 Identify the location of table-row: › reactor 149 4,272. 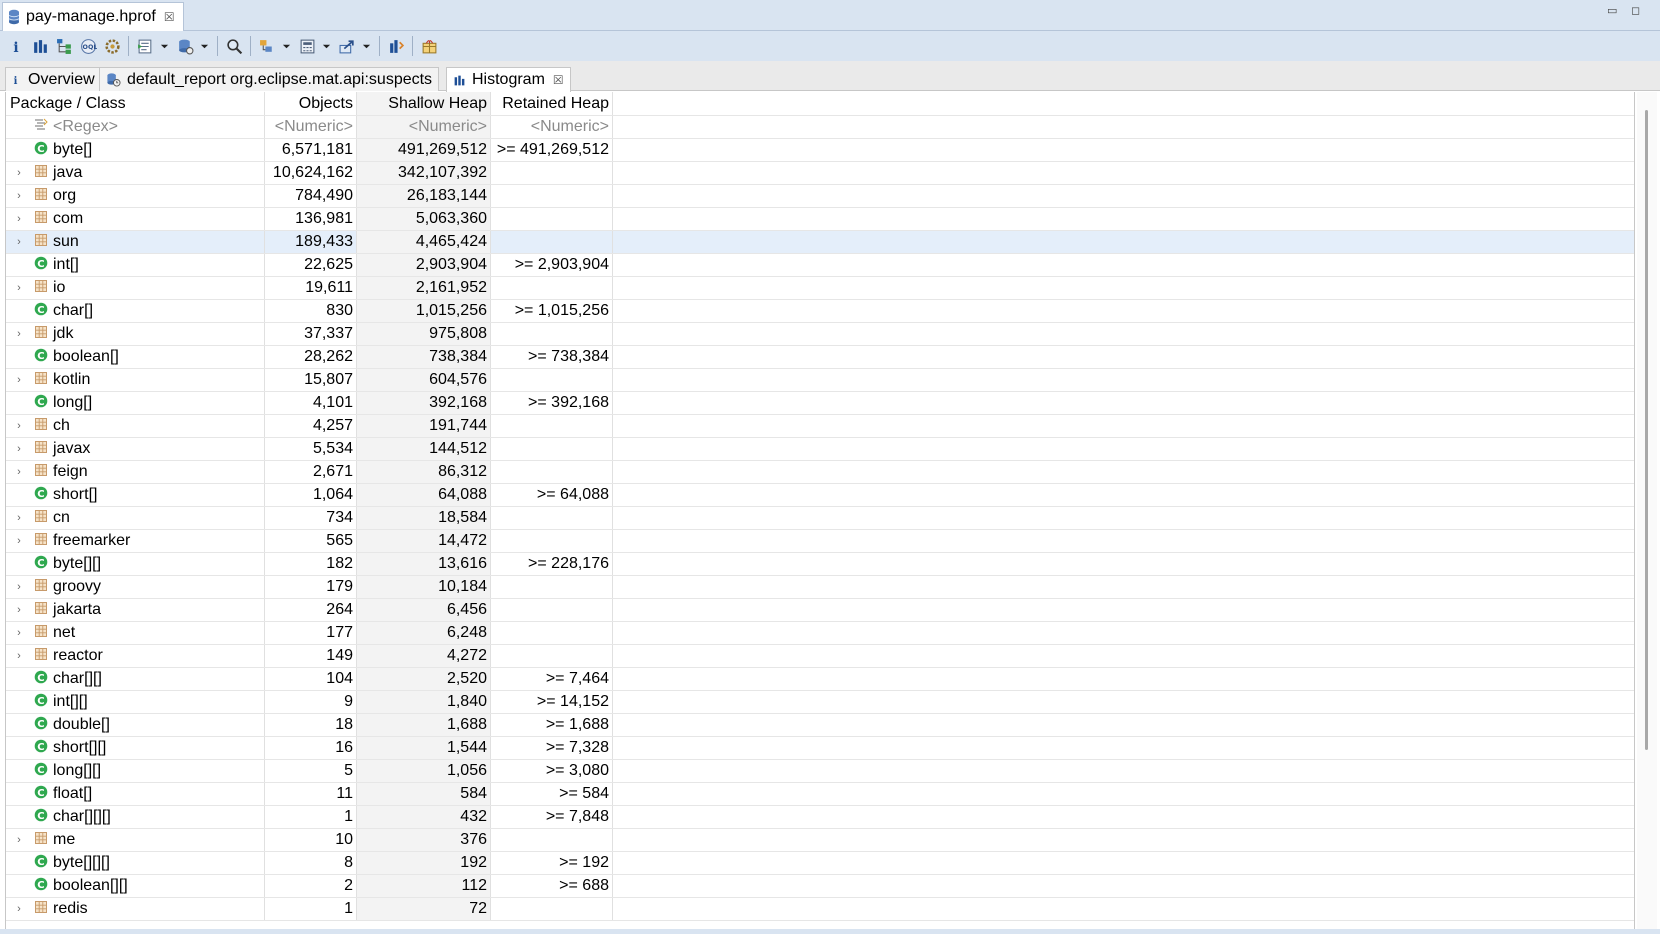
(820, 656).